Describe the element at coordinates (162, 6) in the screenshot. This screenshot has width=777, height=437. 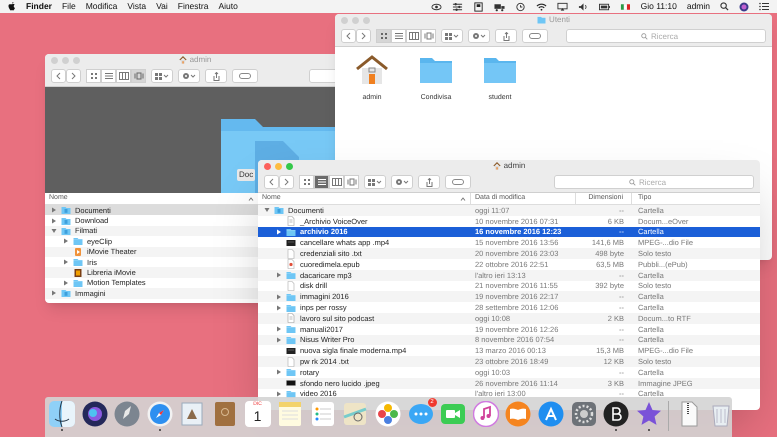
I see `menu-item: Vai` at that location.